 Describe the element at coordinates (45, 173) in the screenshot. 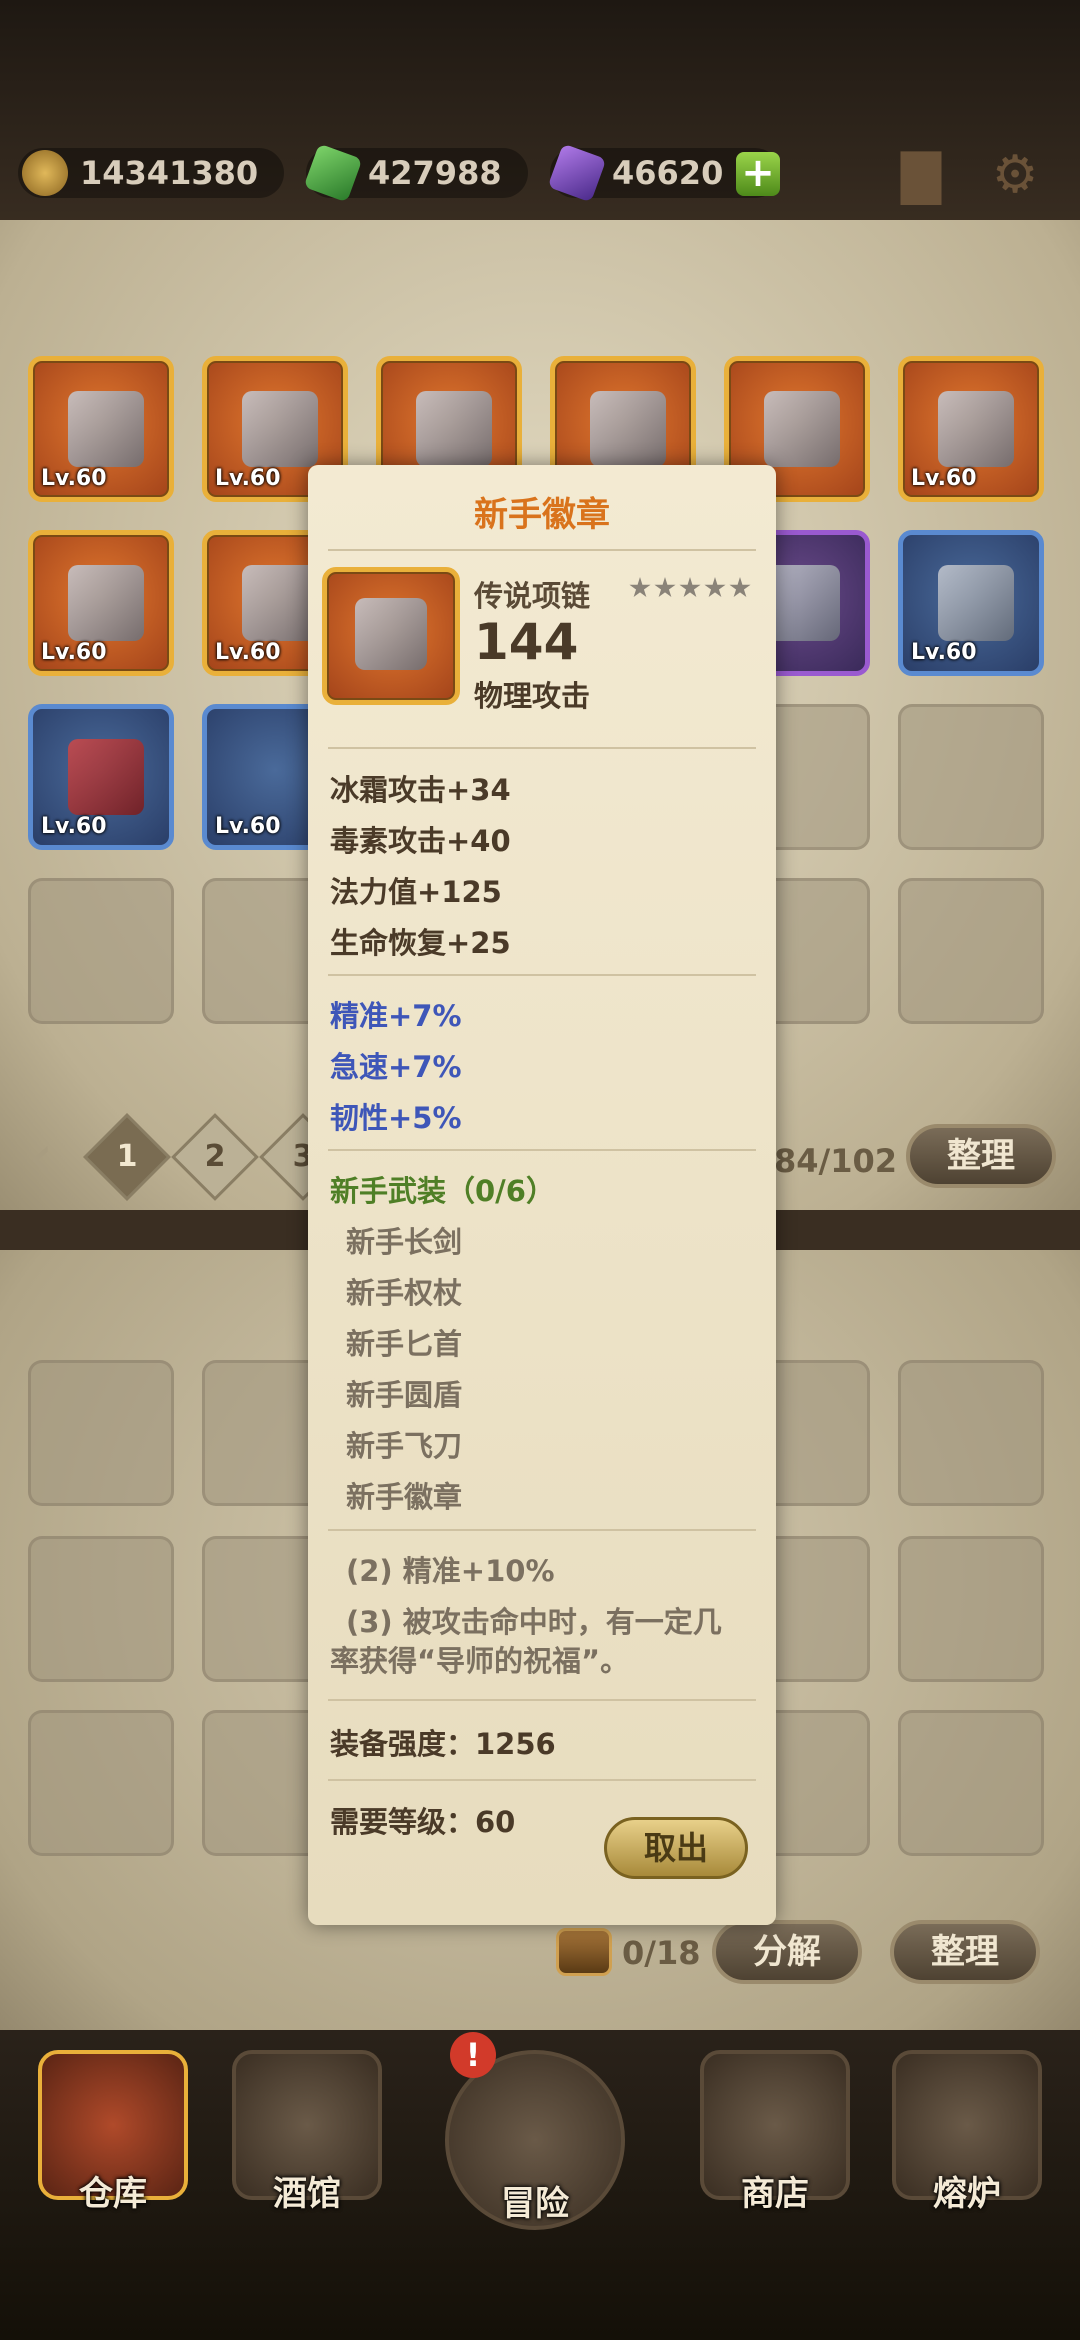

I see `gold-coin-icon` at that location.